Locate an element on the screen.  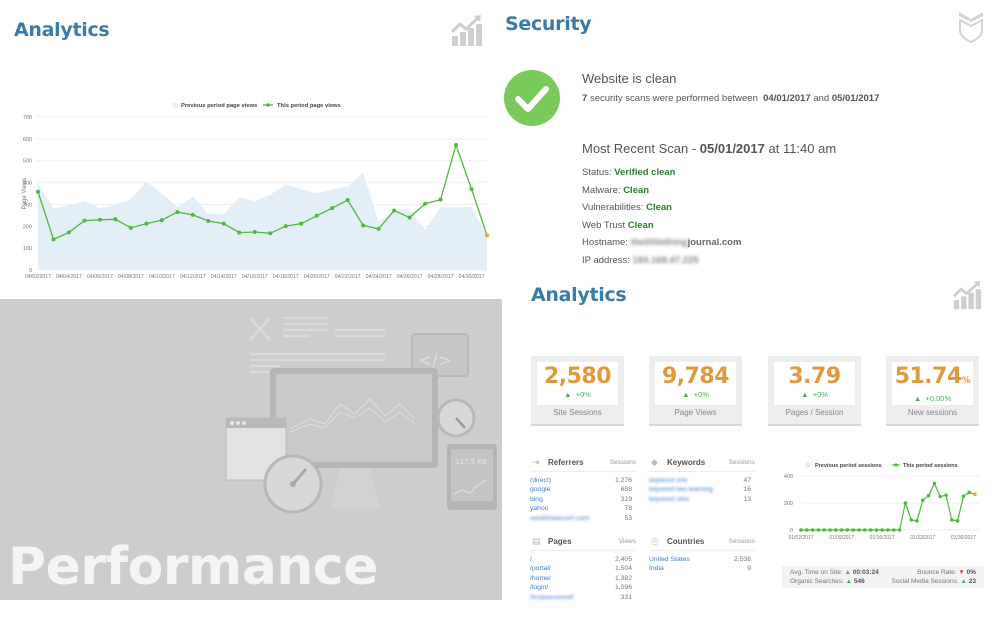
tablet-icon: 127.5 KB is located at coordinates (472, 477).